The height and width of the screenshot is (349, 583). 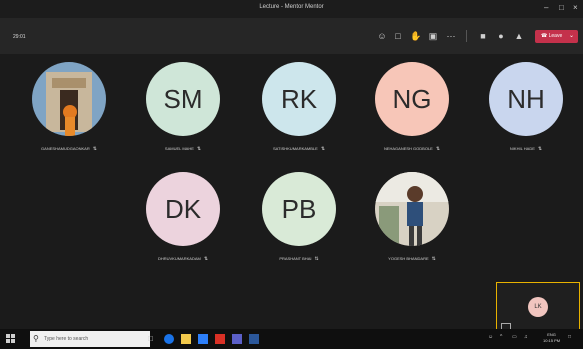 What do you see at coordinates (169, 339) in the screenshot?
I see `edge-browser-icon` at bounding box center [169, 339].